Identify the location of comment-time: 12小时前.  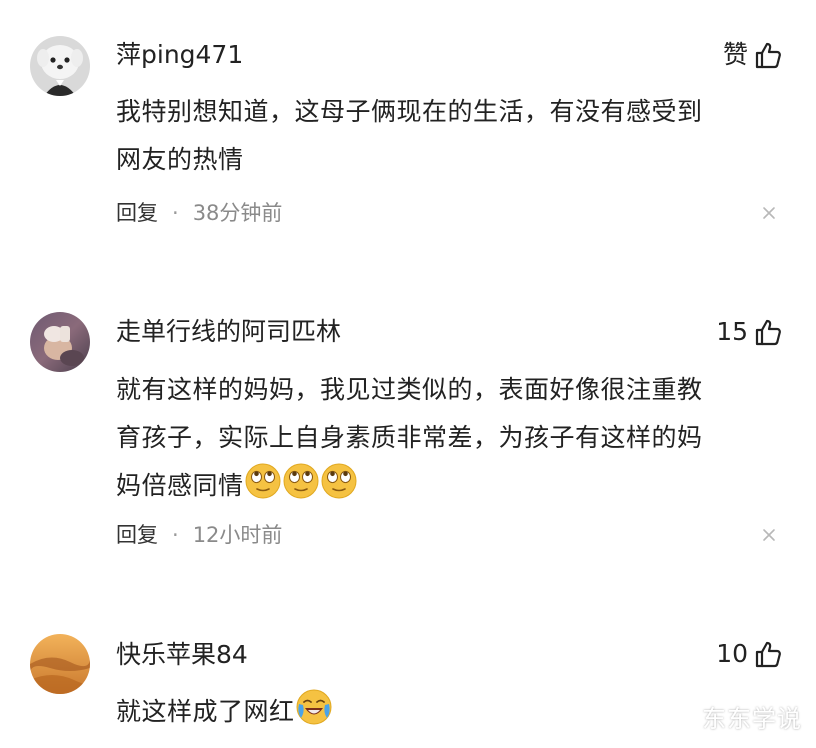
(237, 535).